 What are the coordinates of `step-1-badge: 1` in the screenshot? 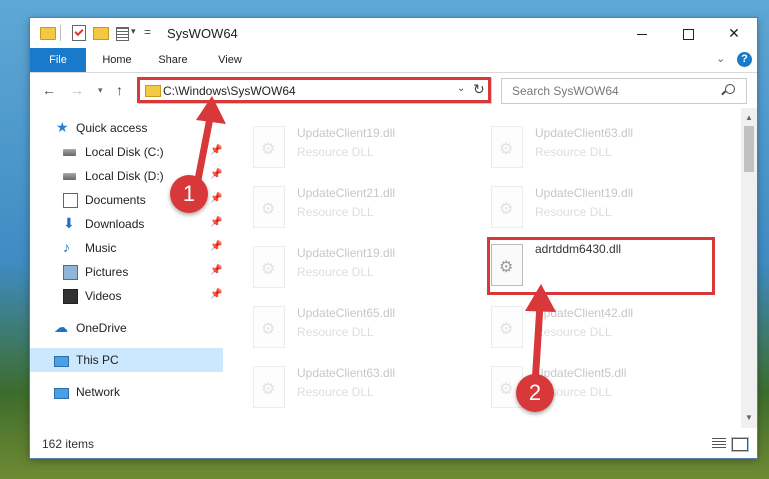 It's located at (189, 194).